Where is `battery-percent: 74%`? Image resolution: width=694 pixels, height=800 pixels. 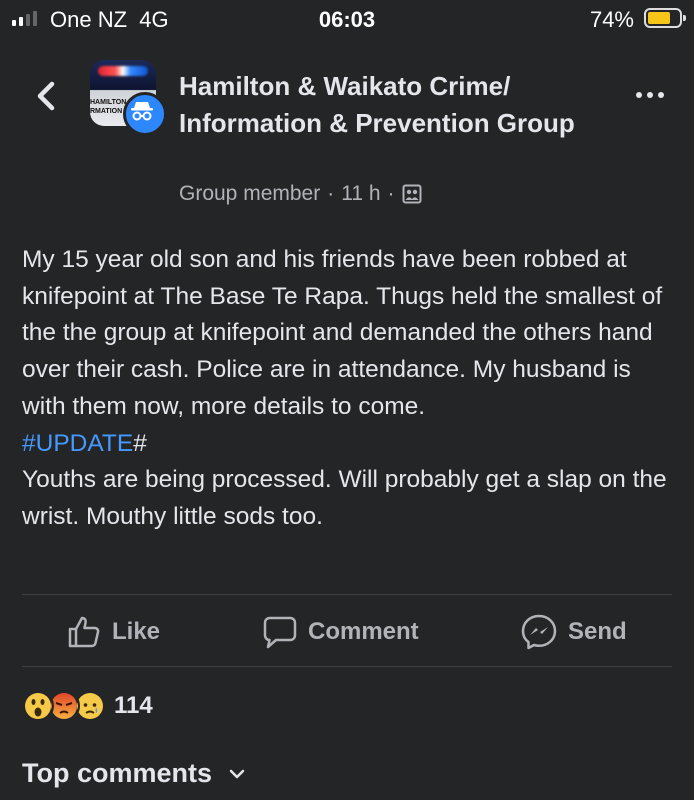 battery-percent: 74% is located at coordinates (611, 19).